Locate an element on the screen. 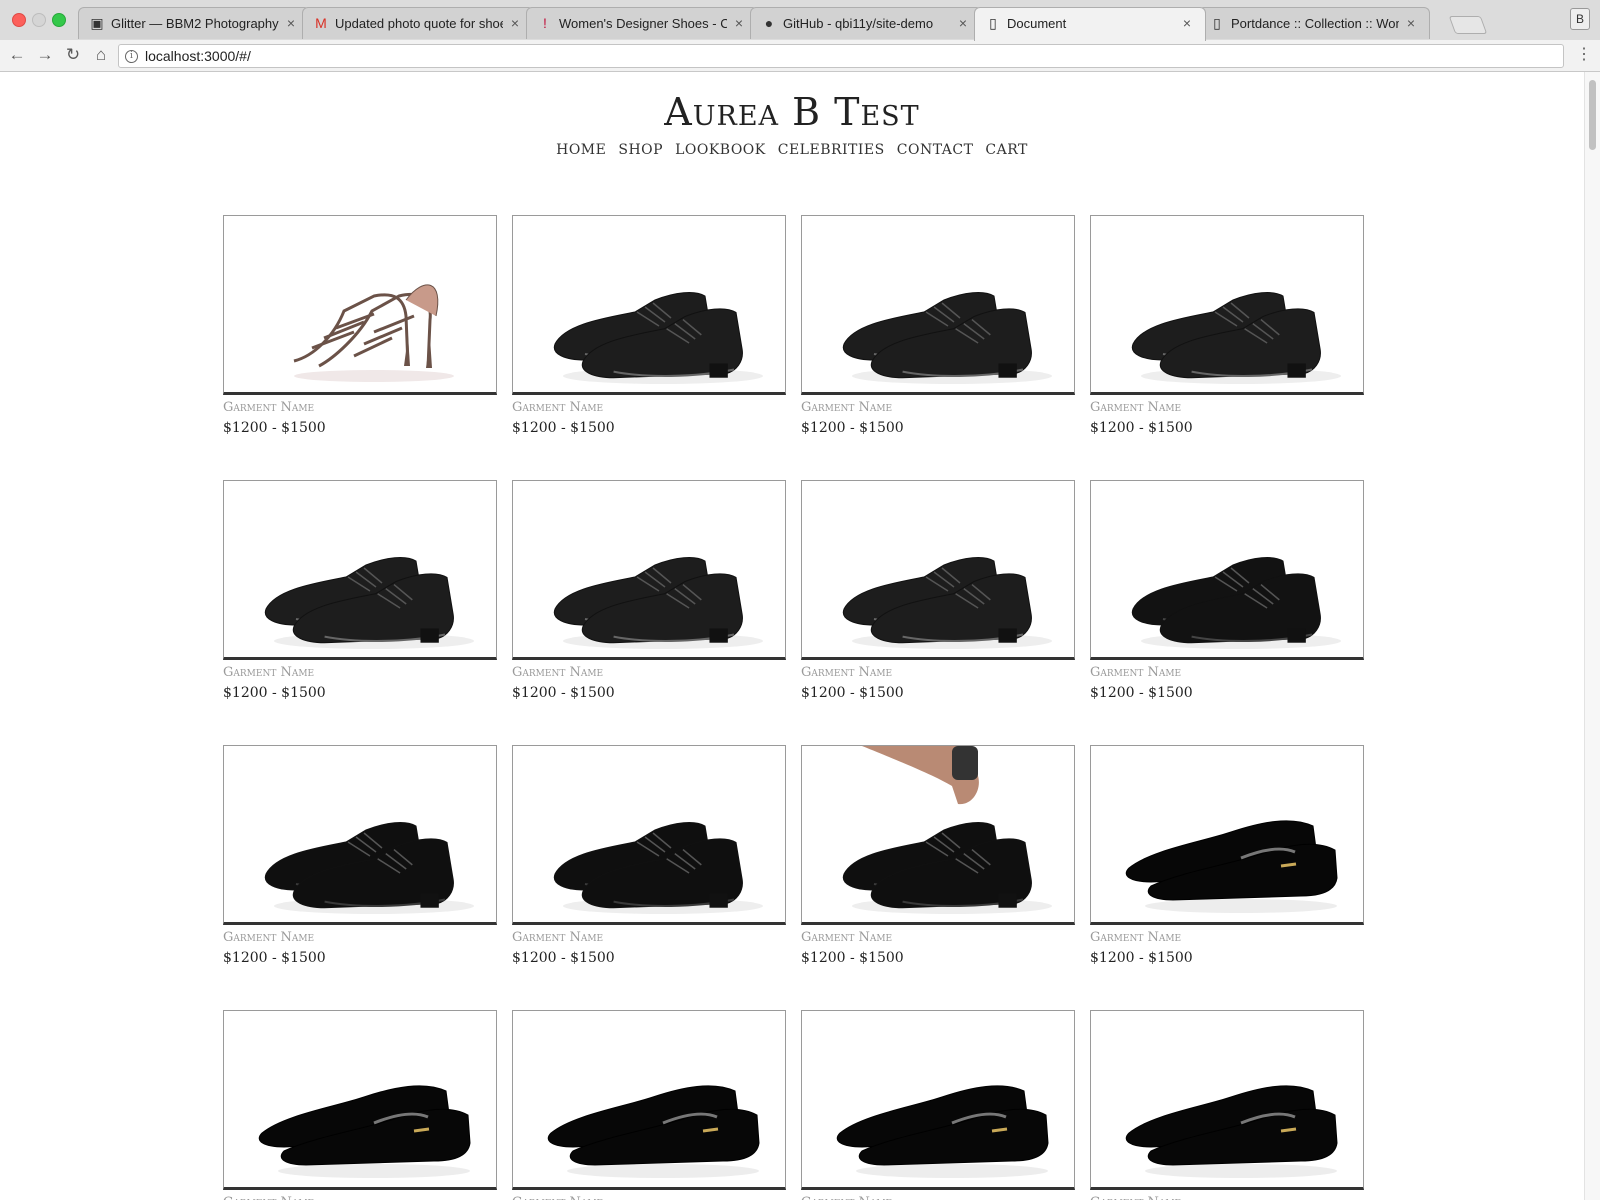 The width and height of the screenshot is (1600, 1200). browser-tab: ▣ Glitter — BBM2 Photography × is located at coordinates (194, 23).